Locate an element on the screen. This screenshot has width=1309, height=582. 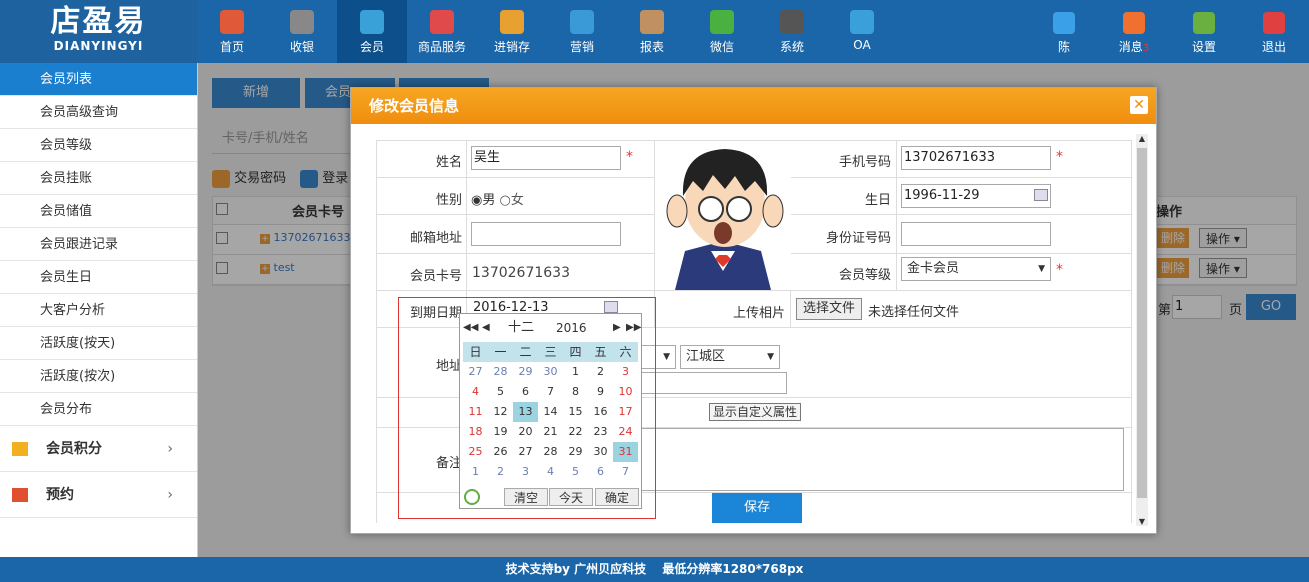
scroll-down-icon: ▼ is located at coordinates (1142, 521).